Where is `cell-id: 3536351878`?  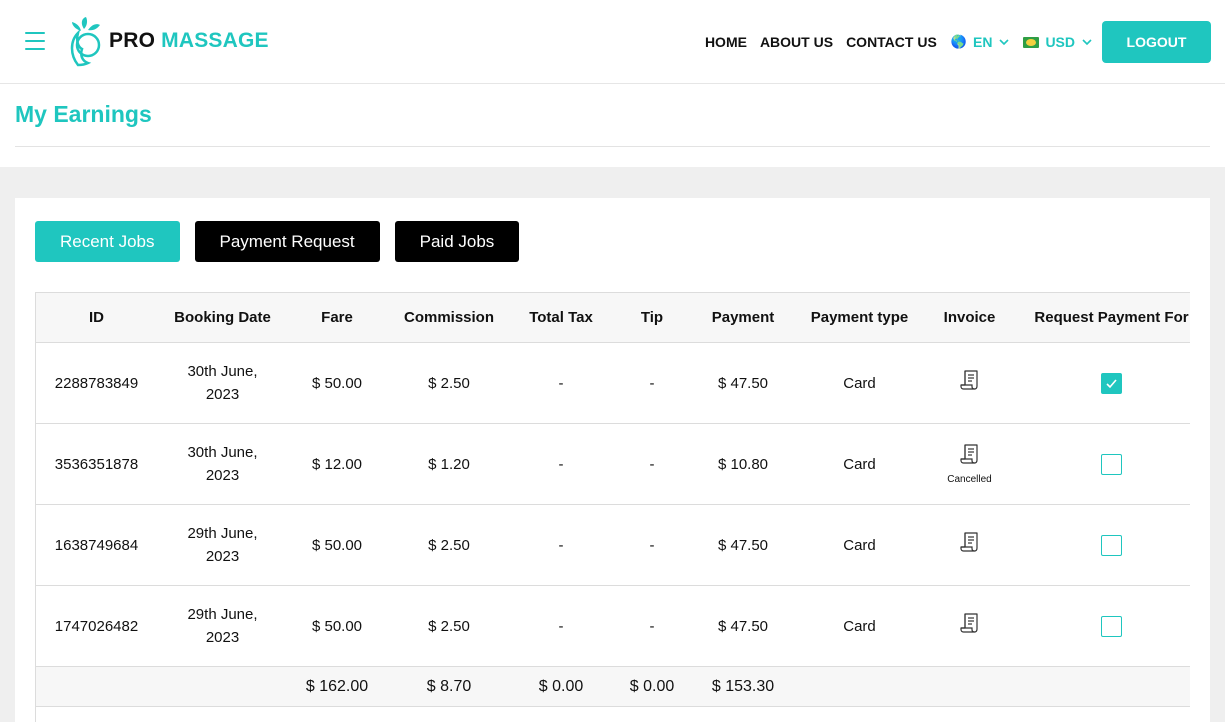 cell-id: 3536351878 is located at coordinates (96, 464).